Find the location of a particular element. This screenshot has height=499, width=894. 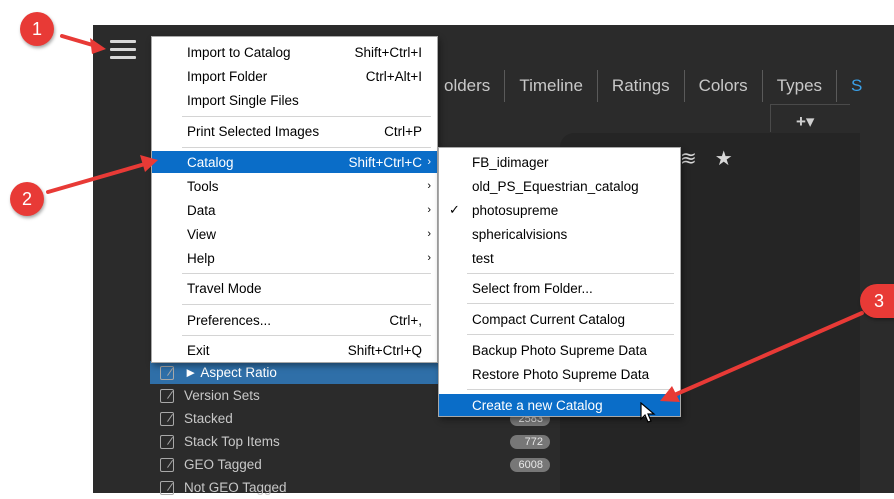

step-marker-1: 1 is located at coordinates (37, 29).